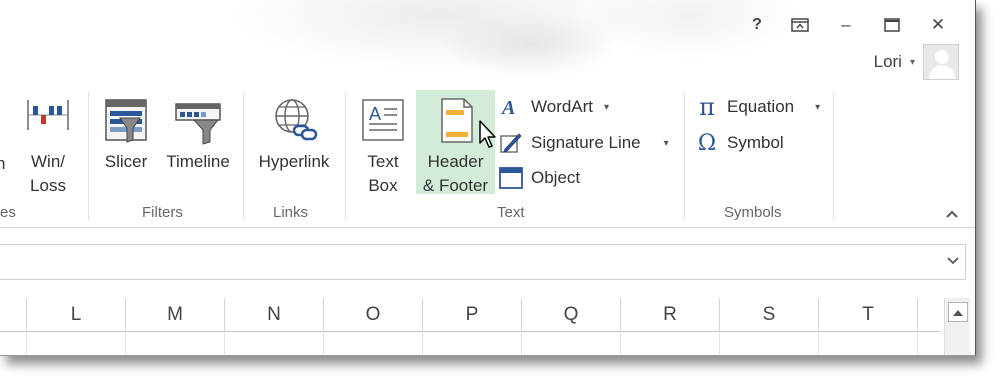 This screenshot has width=1000, height=380. What do you see at coordinates (571, 315) in the screenshot?
I see `column-header: Q` at bounding box center [571, 315].